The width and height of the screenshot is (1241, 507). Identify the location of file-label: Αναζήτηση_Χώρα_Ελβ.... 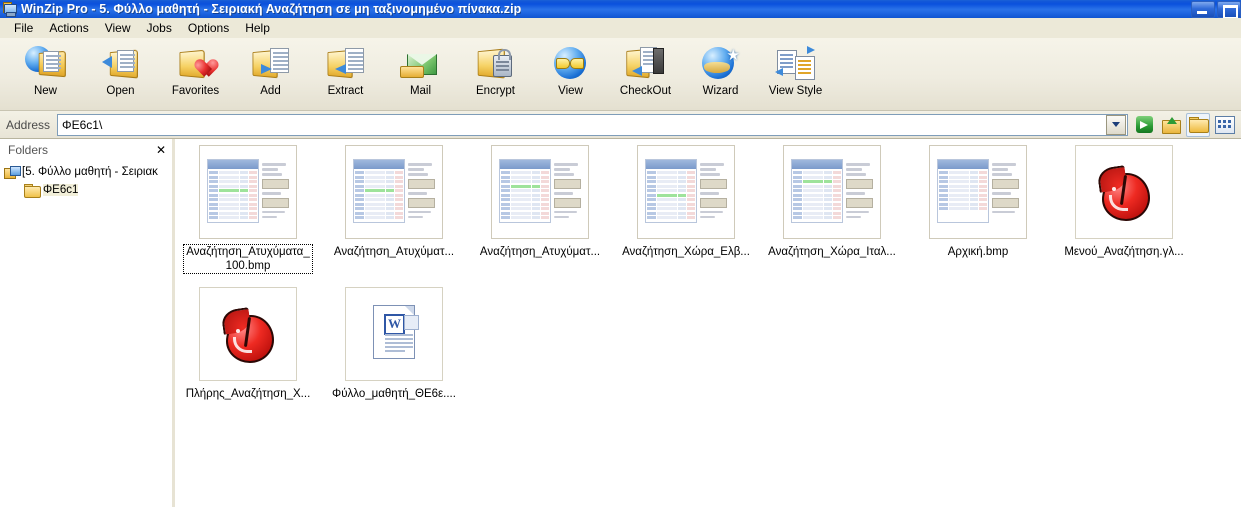
(686, 252).